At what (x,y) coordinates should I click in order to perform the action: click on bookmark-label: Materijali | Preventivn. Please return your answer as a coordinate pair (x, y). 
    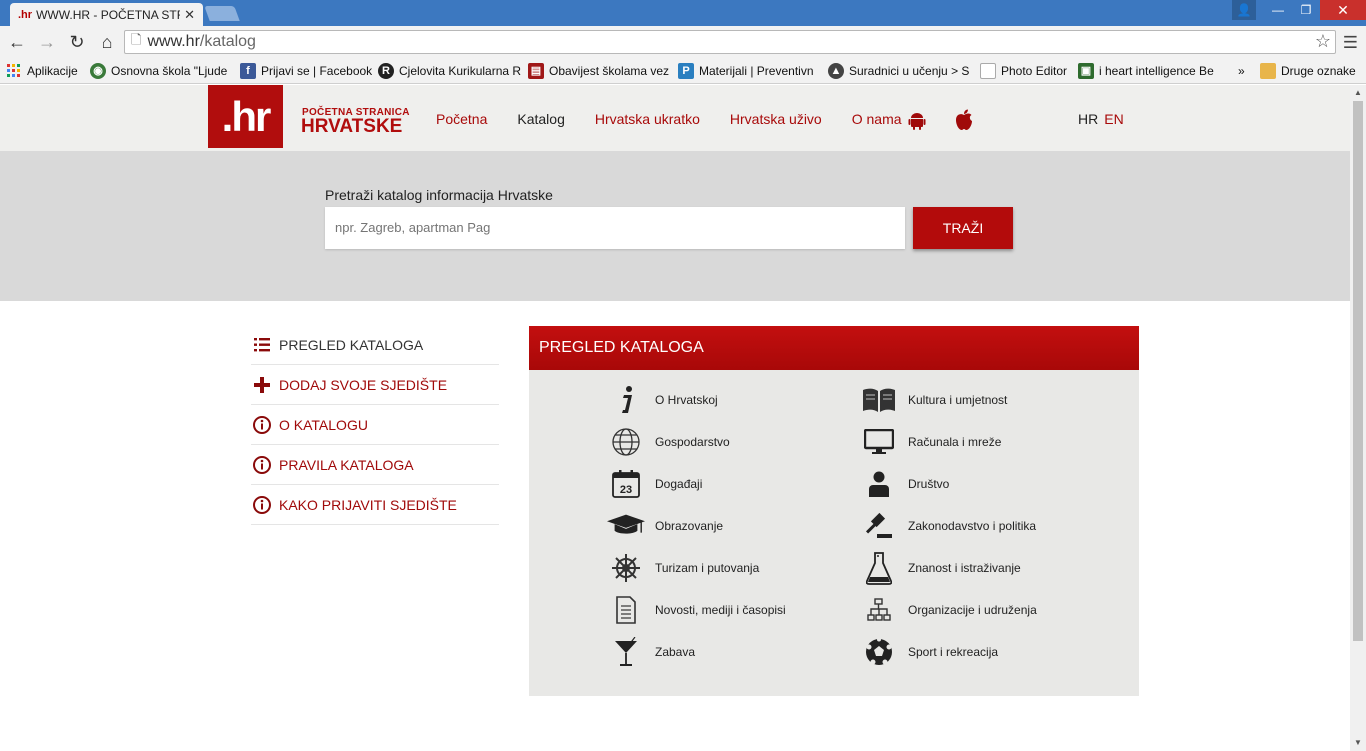
    Looking at the image, I should click on (756, 70).